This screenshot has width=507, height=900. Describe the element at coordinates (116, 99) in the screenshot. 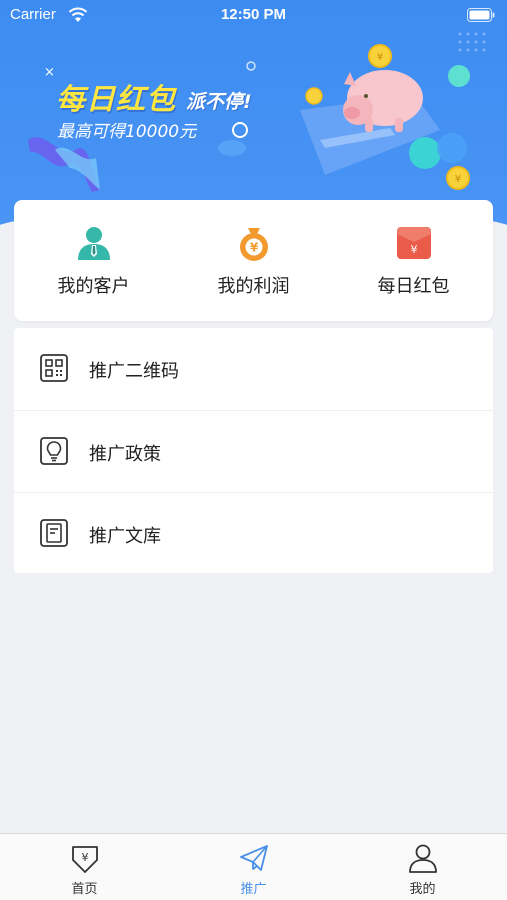

I see `promo-title: 每日红包` at that location.